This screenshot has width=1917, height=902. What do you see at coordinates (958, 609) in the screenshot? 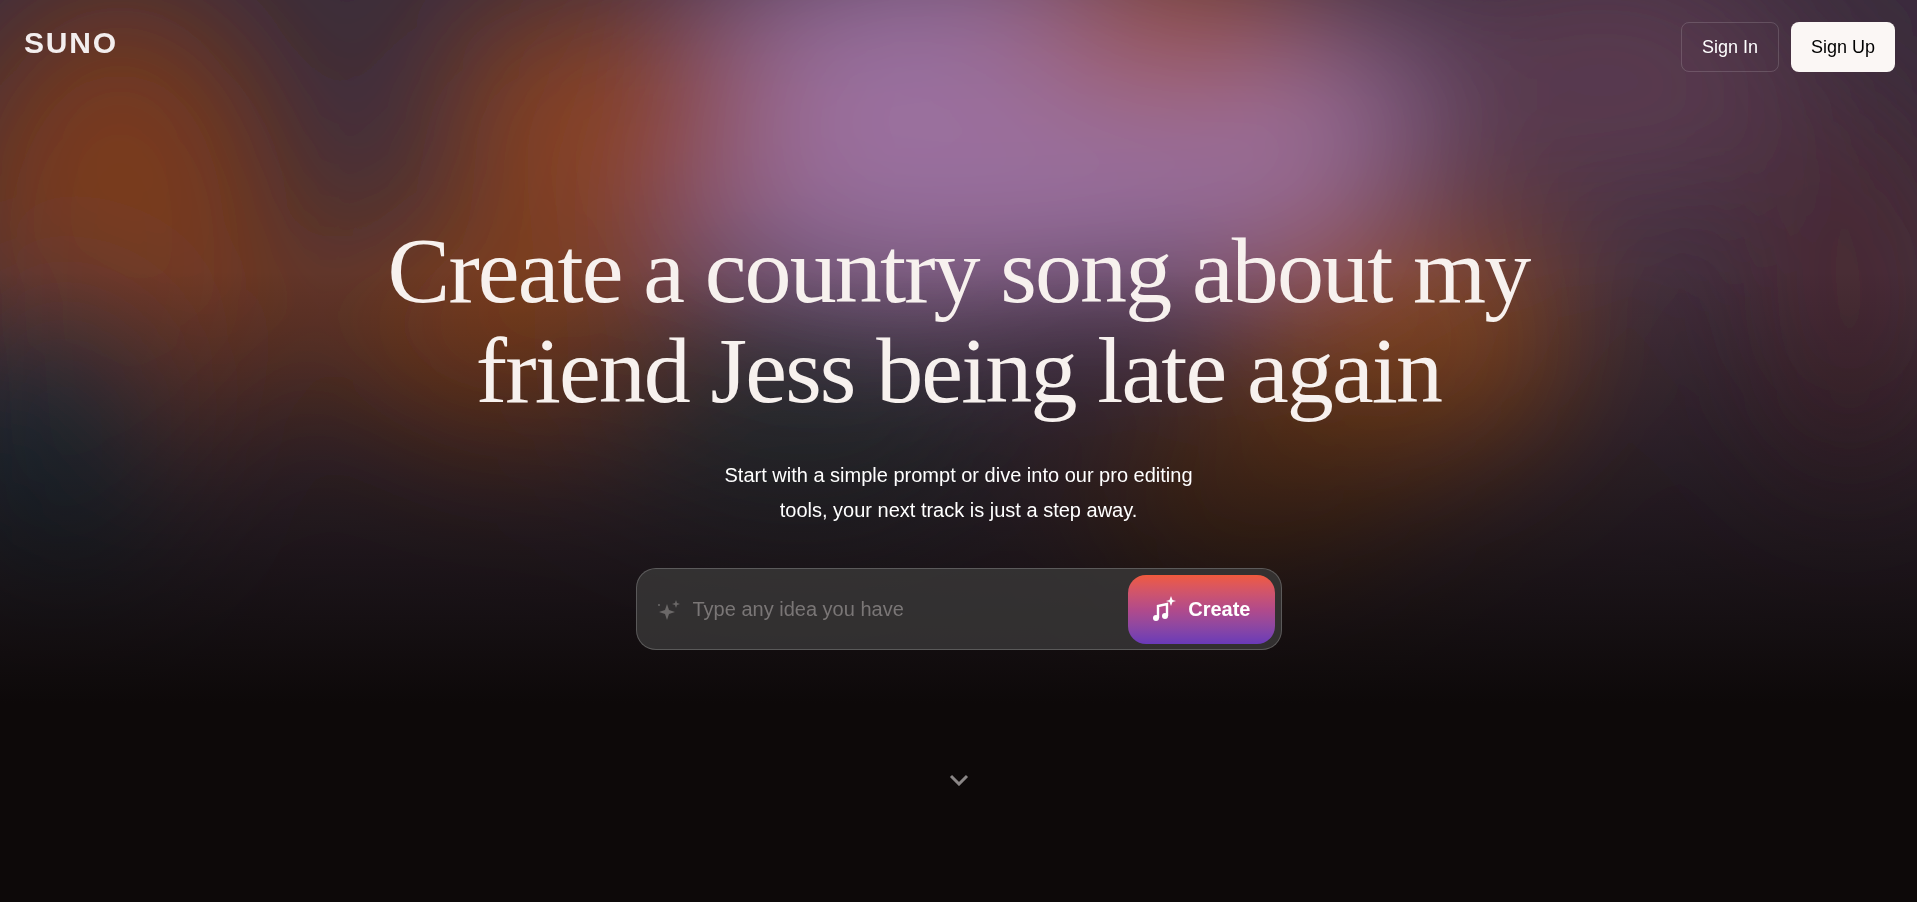
I see `prompt-field: Type any idea you have Create` at bounding box center [958, 609].